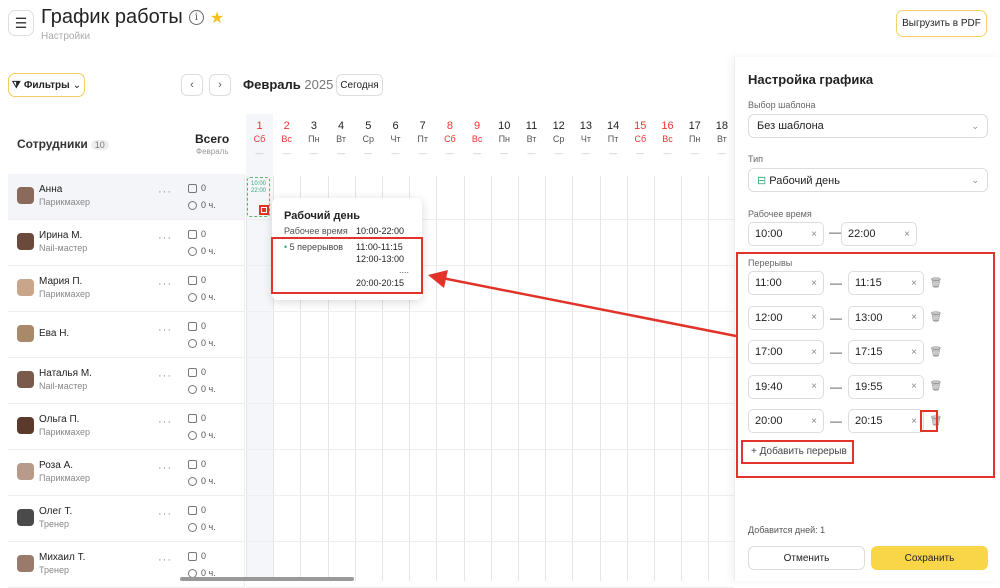 This screenshot has height=588, width=1000. Describe the element at coordinates (929, 558) in the screenshot. I see `save-button: Сохранить` at that location.